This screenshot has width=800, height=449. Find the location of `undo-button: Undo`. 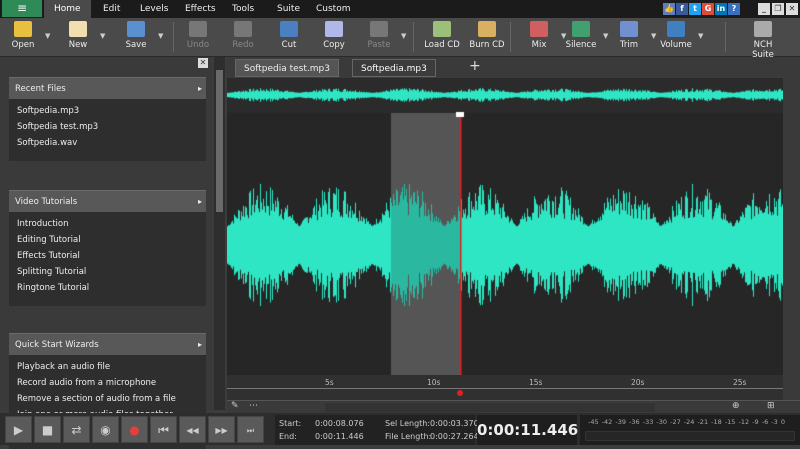

undo-button: Undo is located at coordinates (198, 35).